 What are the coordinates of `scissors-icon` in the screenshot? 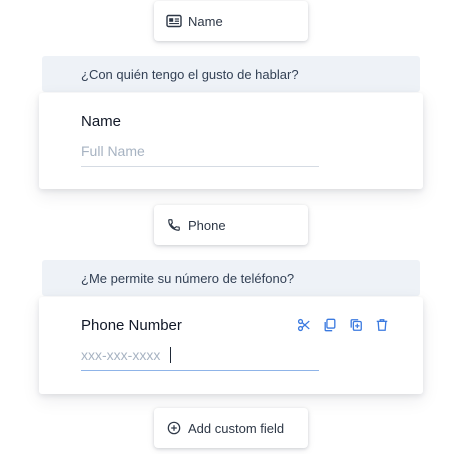 It's located at (304, 325).